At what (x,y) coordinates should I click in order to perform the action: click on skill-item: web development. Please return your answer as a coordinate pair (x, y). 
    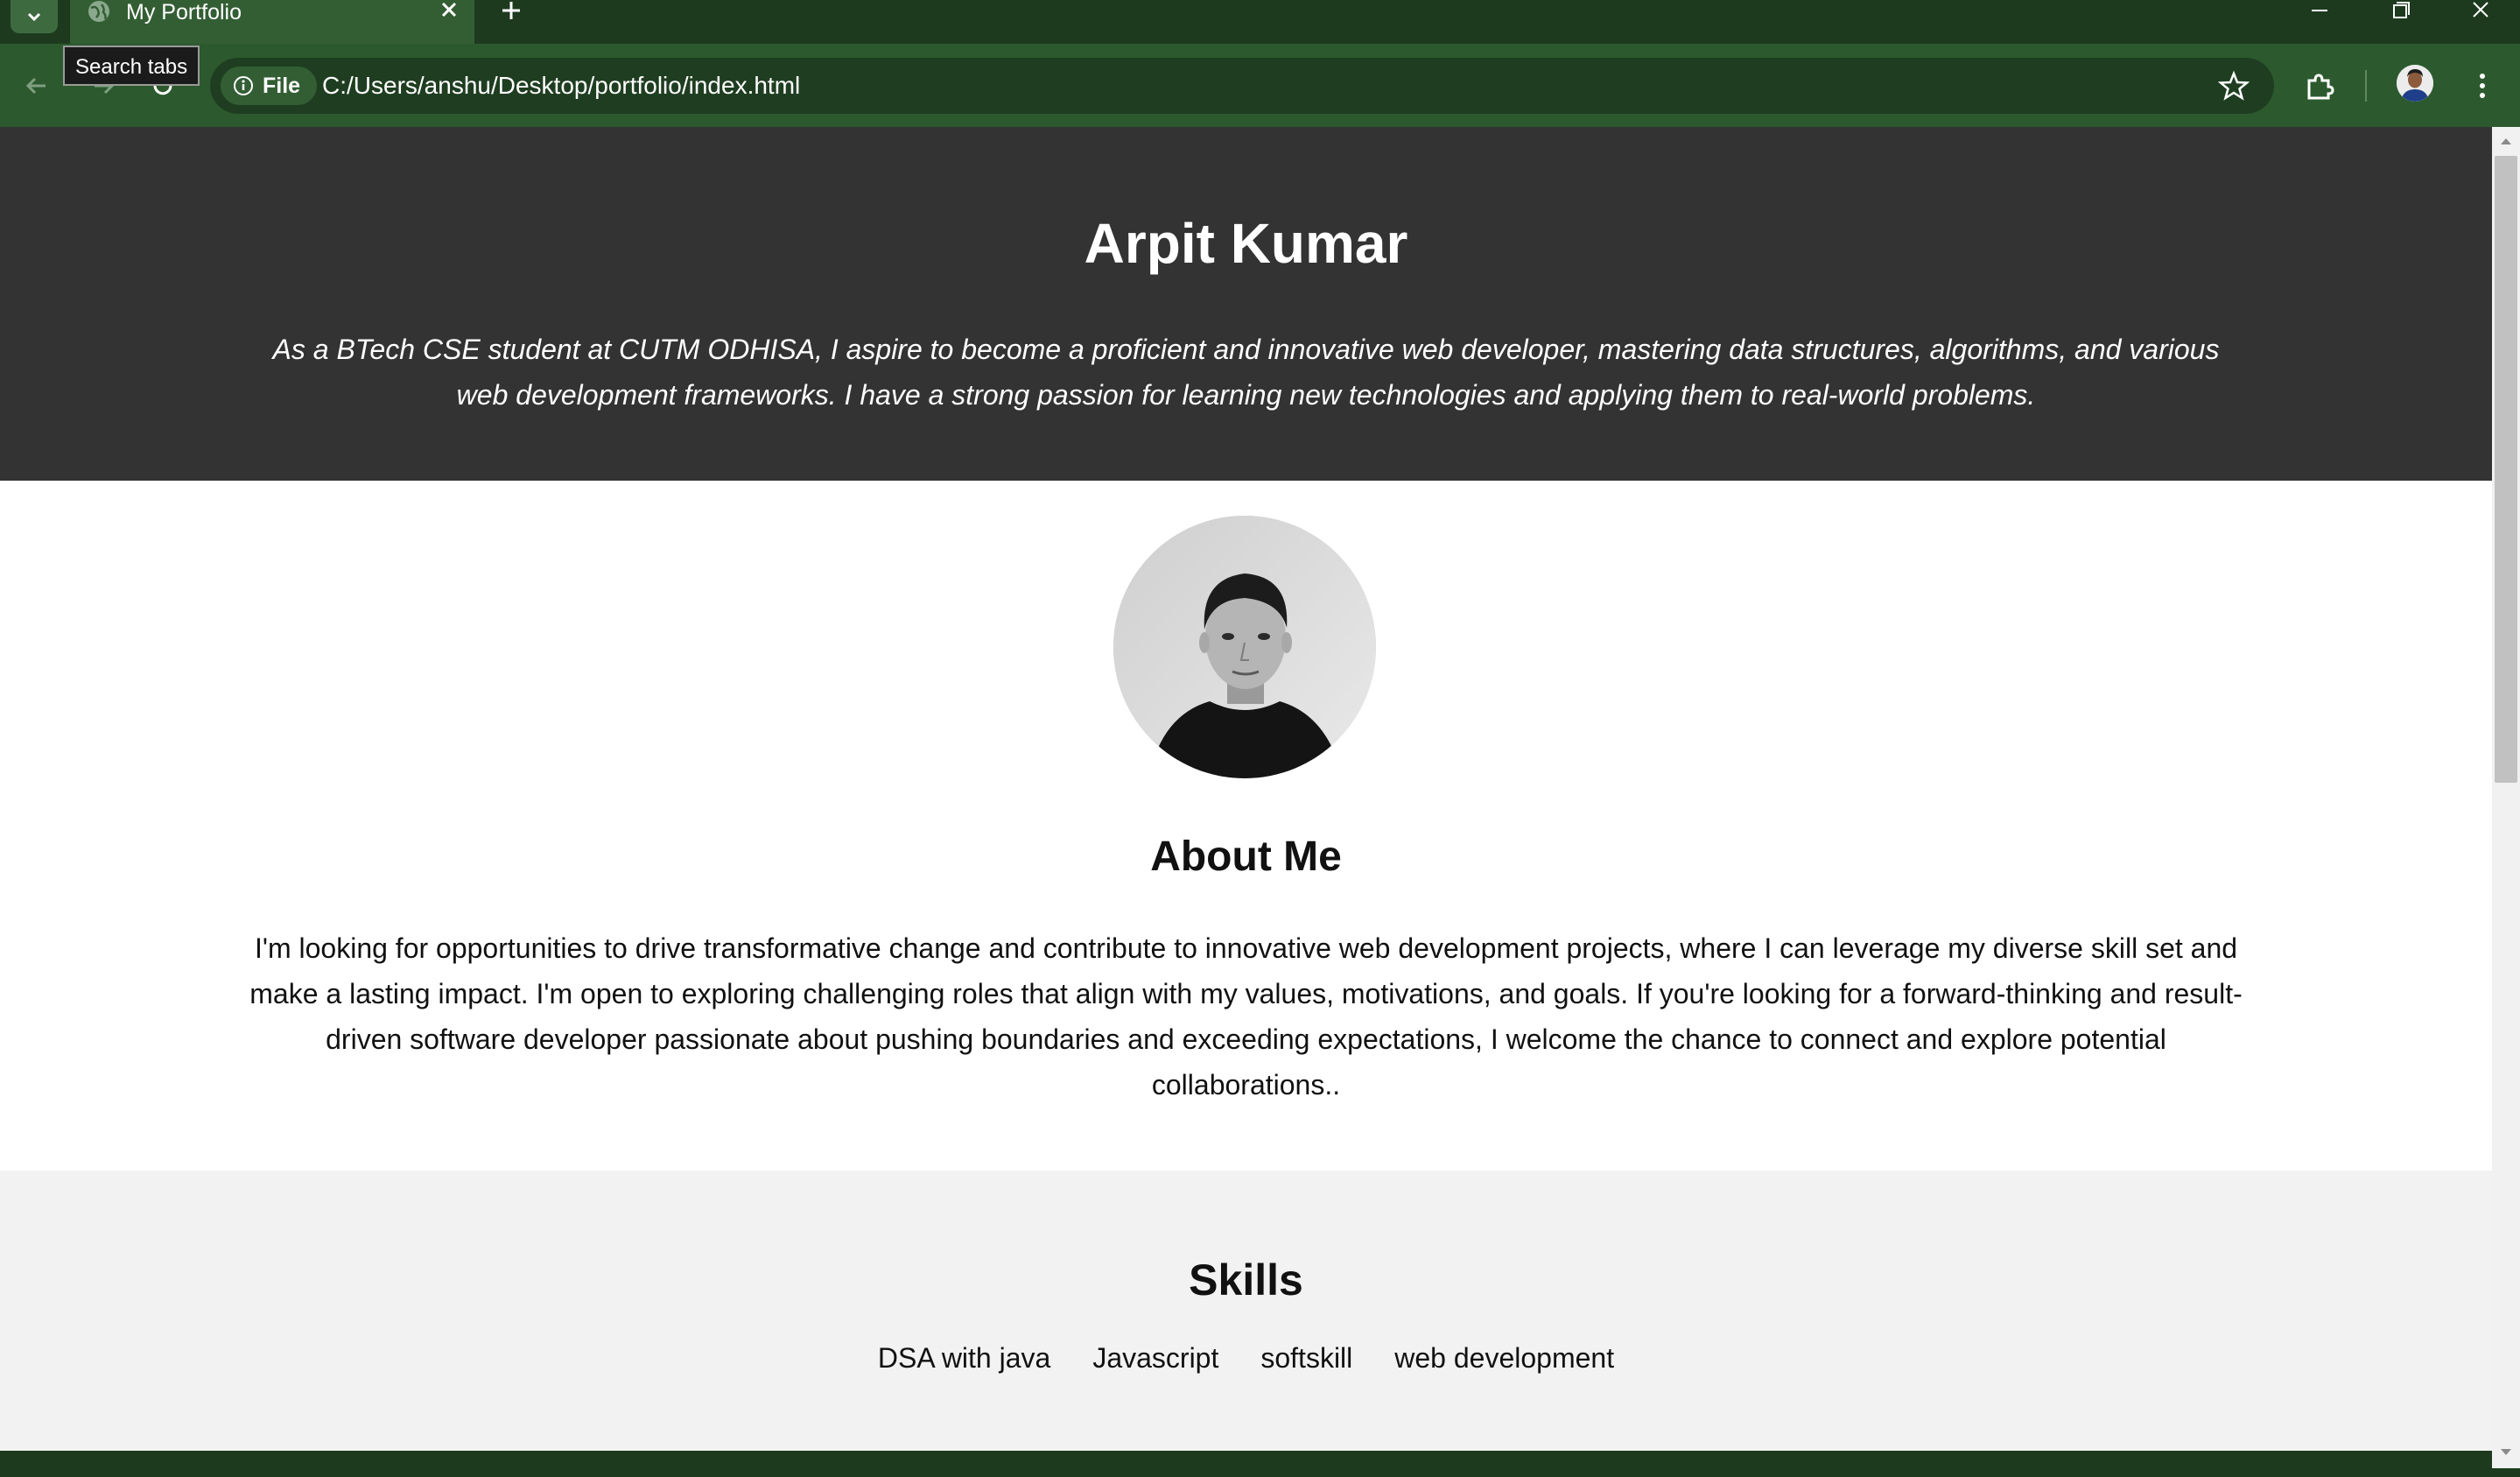
    Looking at the image, I should click on (1504, 1358).